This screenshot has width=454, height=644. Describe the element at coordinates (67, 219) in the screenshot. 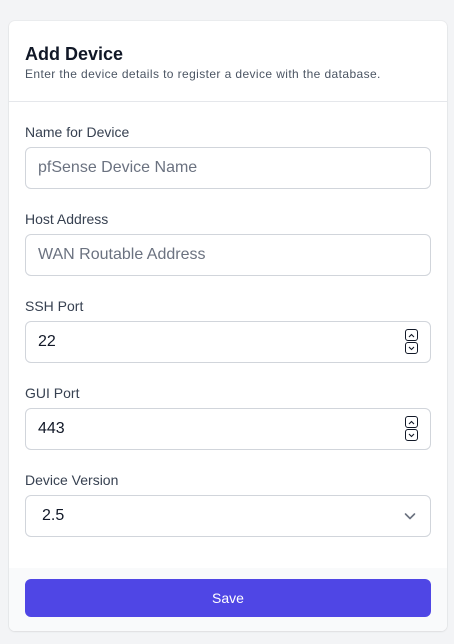

I see `host-address-label: Host Address` at that location.